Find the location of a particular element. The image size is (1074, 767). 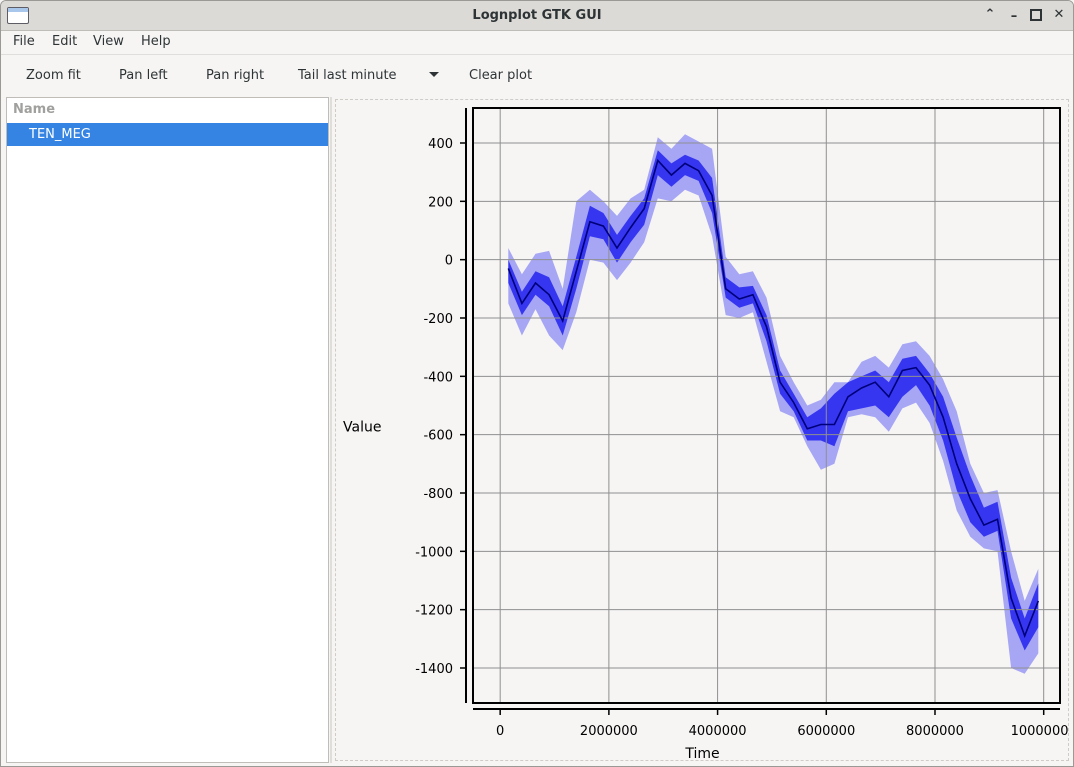

menu-help: Help is located at coordinates (156, 41).